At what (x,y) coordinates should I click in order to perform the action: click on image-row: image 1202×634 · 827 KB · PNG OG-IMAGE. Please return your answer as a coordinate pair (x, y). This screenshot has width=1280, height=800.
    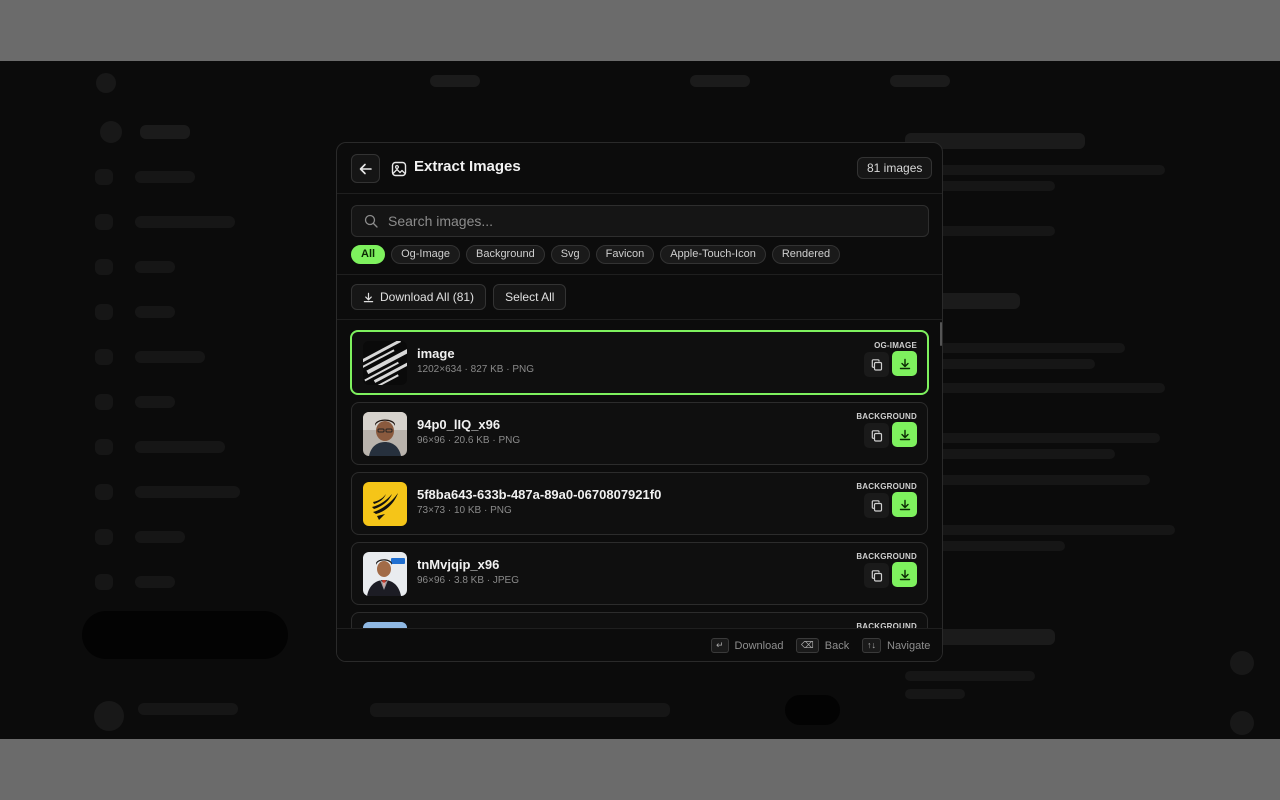
    Looking at the image, I should click on (639, 362).